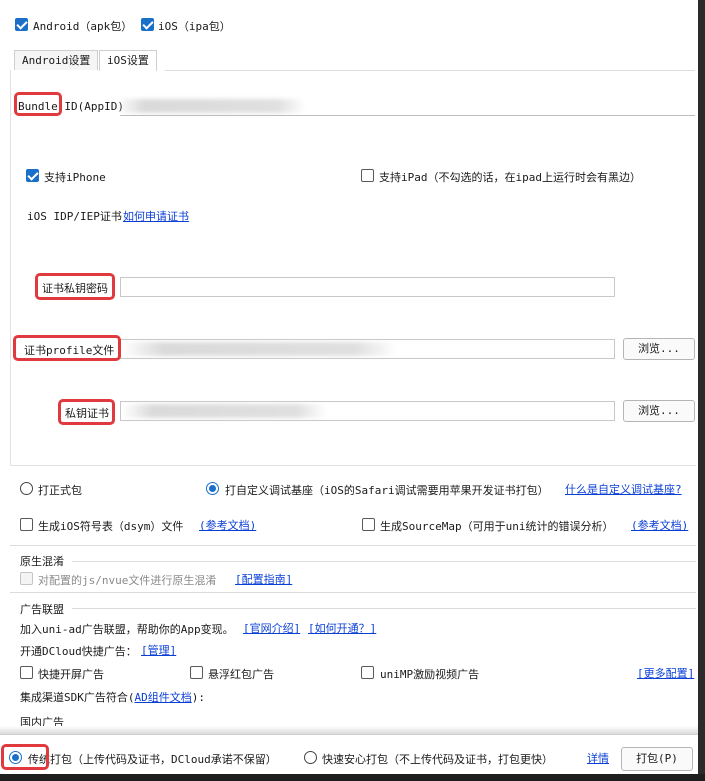 This screenshot has height=781, width=705. Describe the element at coordinates (367, 287) in the screenshot. I see `key-password-input` at that location.